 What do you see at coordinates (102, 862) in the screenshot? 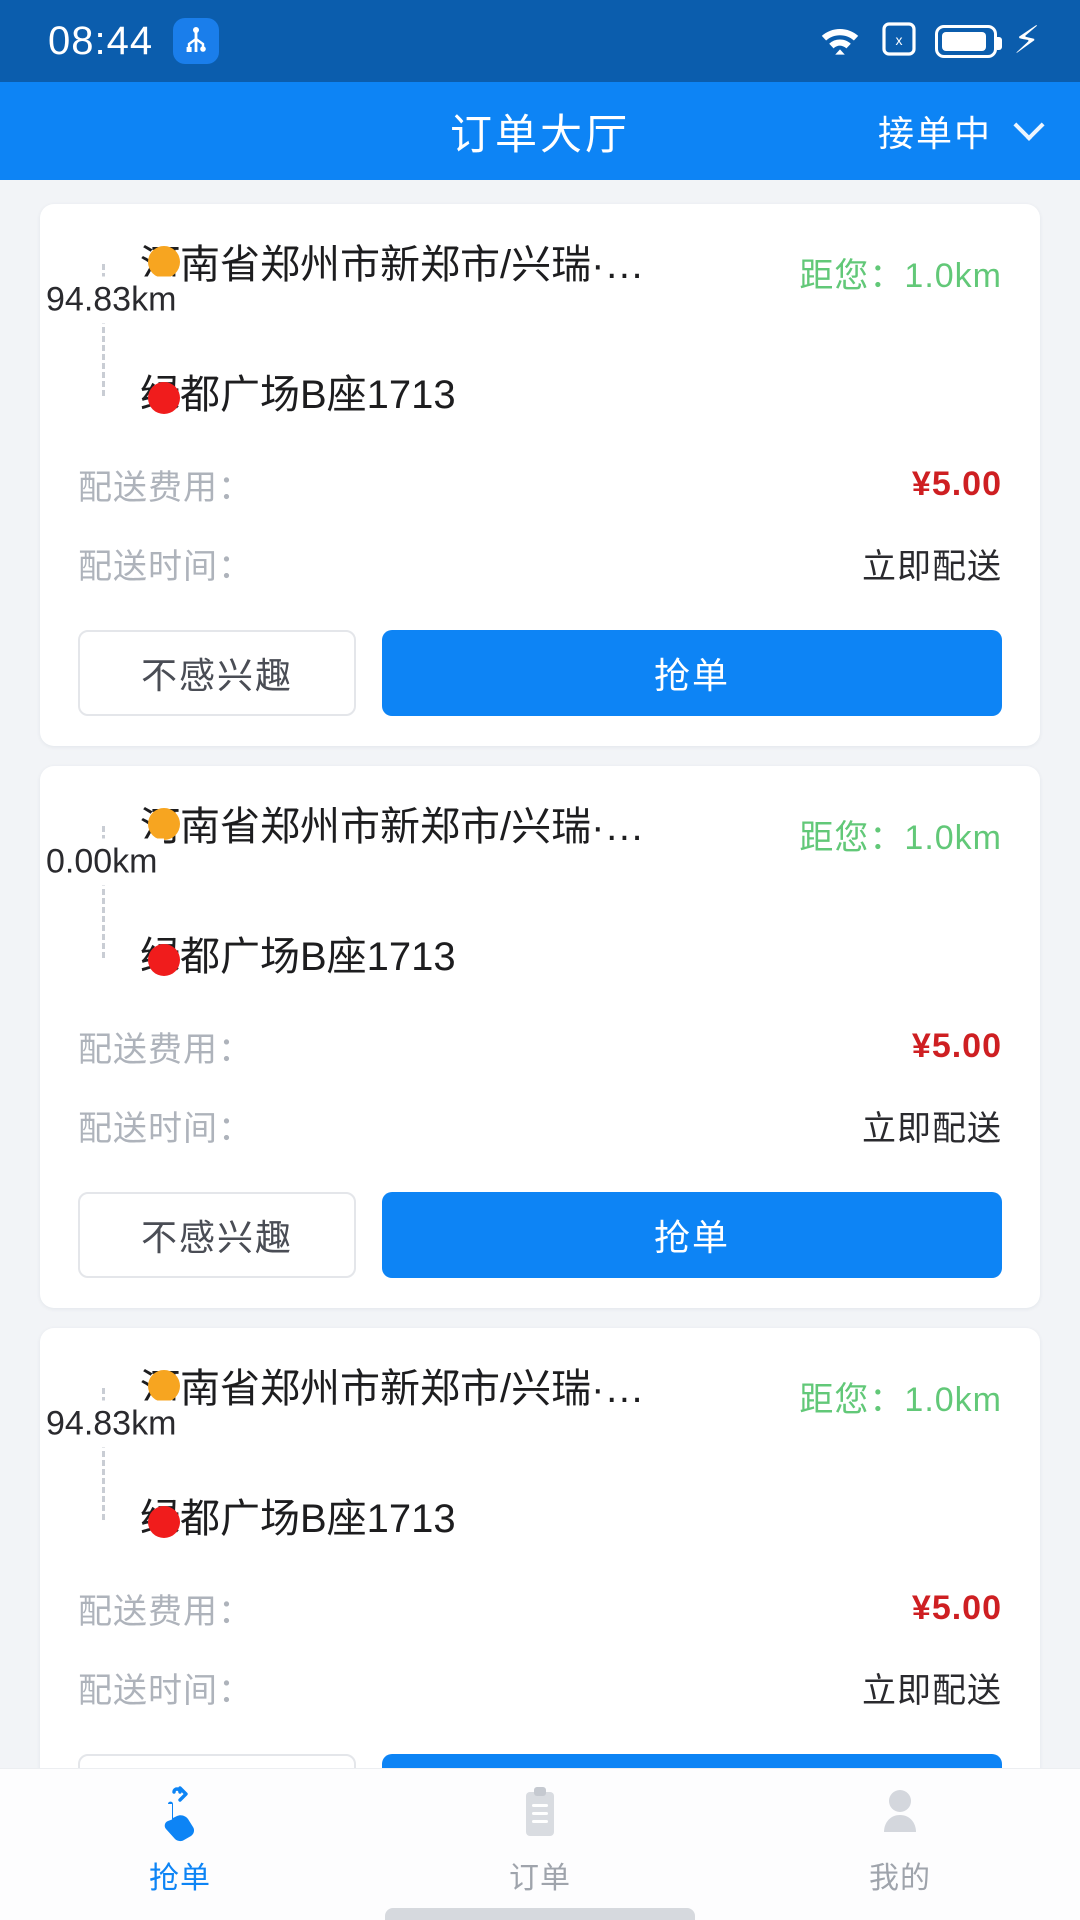
I see `trip-distance: 0.00km` at bounding box center [102, 862].